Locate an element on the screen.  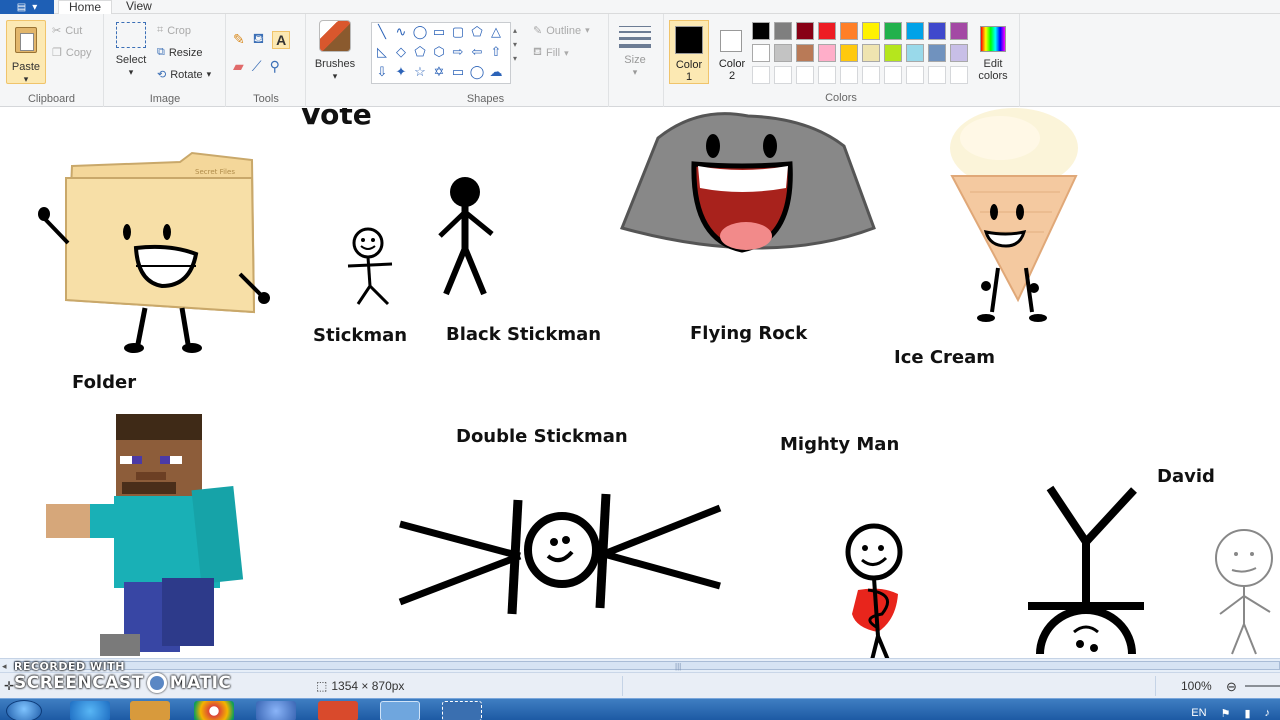
diamond-shape-icon: ◇ is located at coordinates (401, 52).